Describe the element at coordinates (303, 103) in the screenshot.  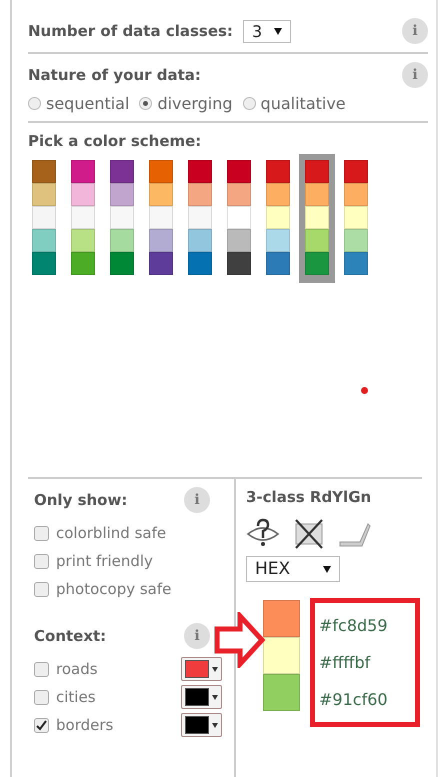
I see `radio-label: qualitative` at that location.